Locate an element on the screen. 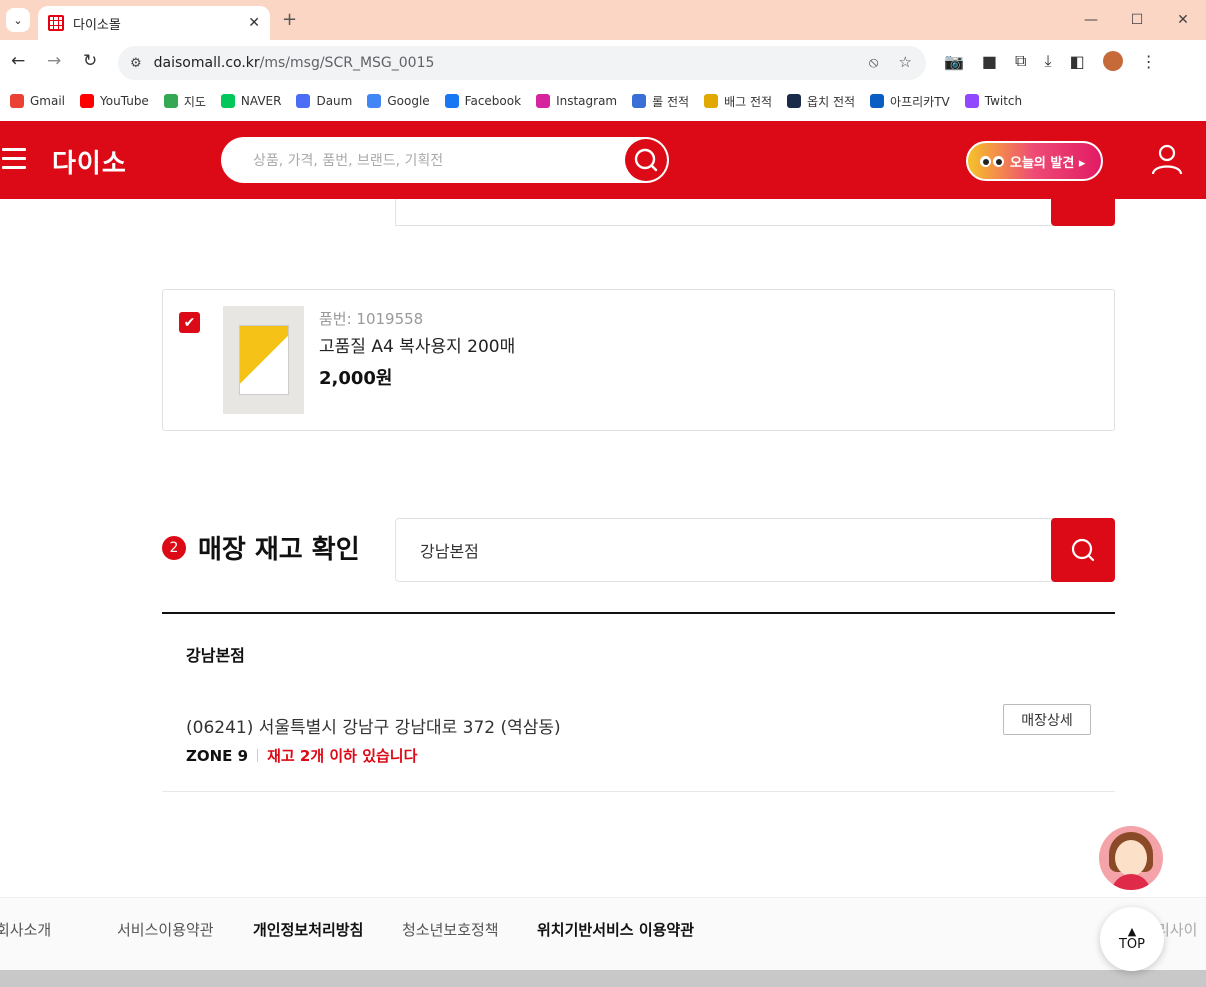 This screenshot has height=987, width=1206. side-panel-icon: ◧ is located at coordinates (1077, 61).